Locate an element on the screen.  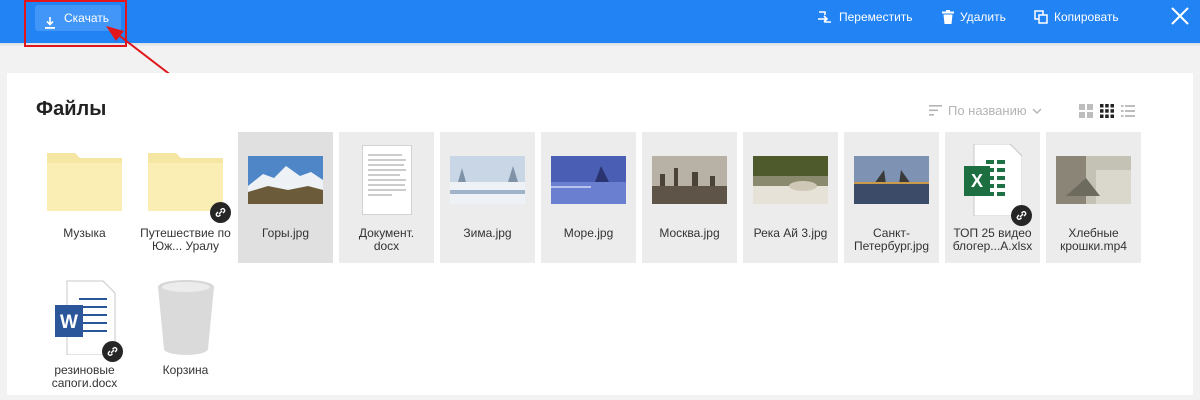
file-name: Музыка is located at coordinates (84, 233).